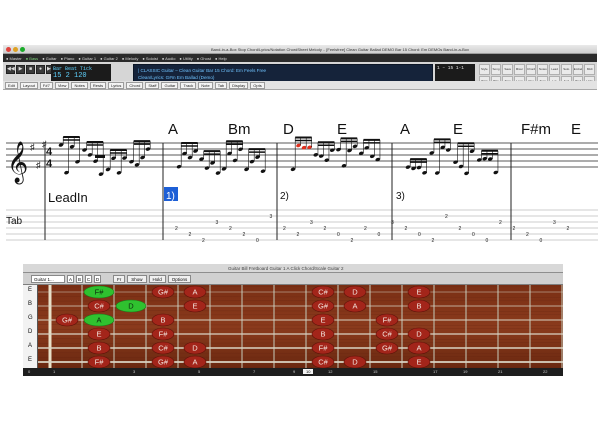 The image size is (600, 422). Describe the element at coordinates (97, 278) in the screenshot. I see `fretboard-view-button: D` at that location.